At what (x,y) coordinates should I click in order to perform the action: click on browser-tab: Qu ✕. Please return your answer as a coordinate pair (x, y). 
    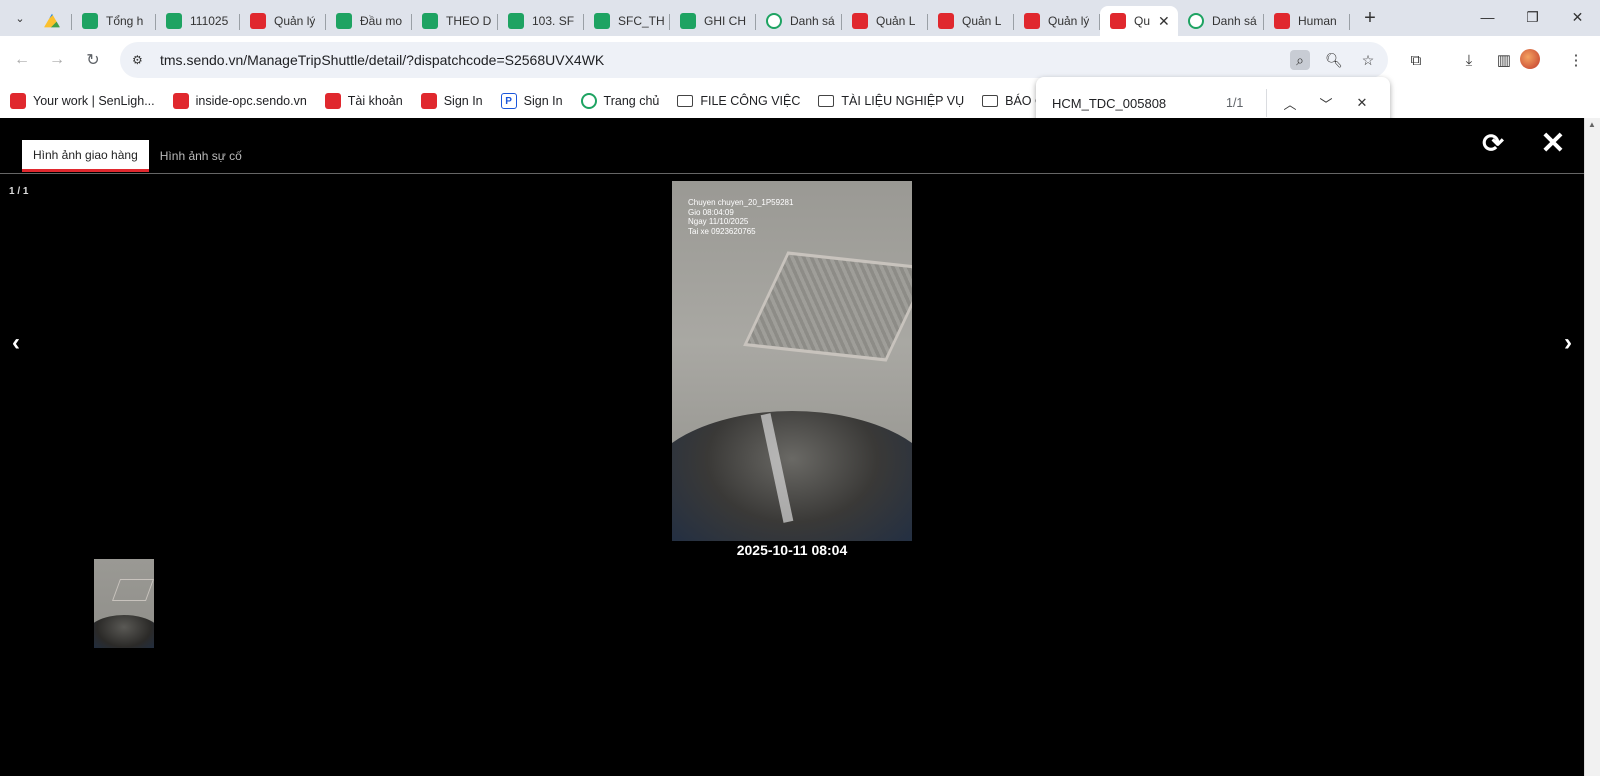
    Looking at the image, I should click on (1139, 21).